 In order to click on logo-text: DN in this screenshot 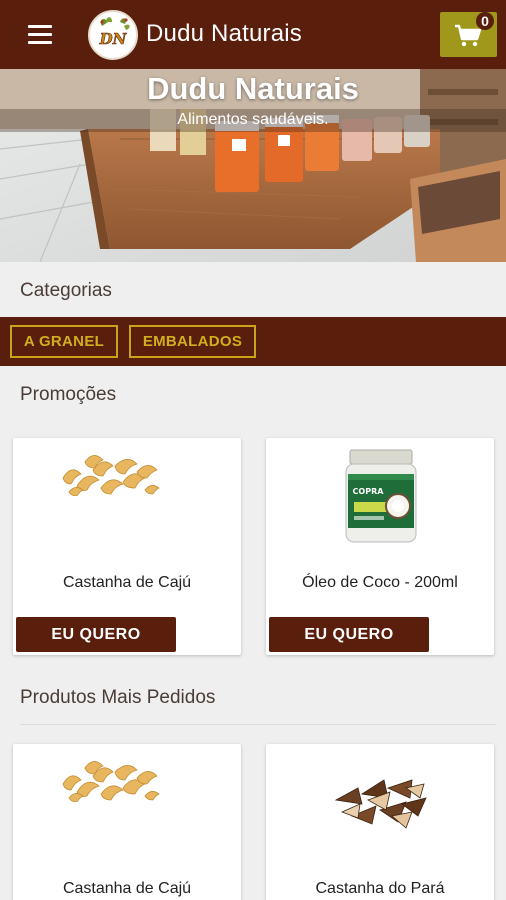, I will do `click(113, 39)`.